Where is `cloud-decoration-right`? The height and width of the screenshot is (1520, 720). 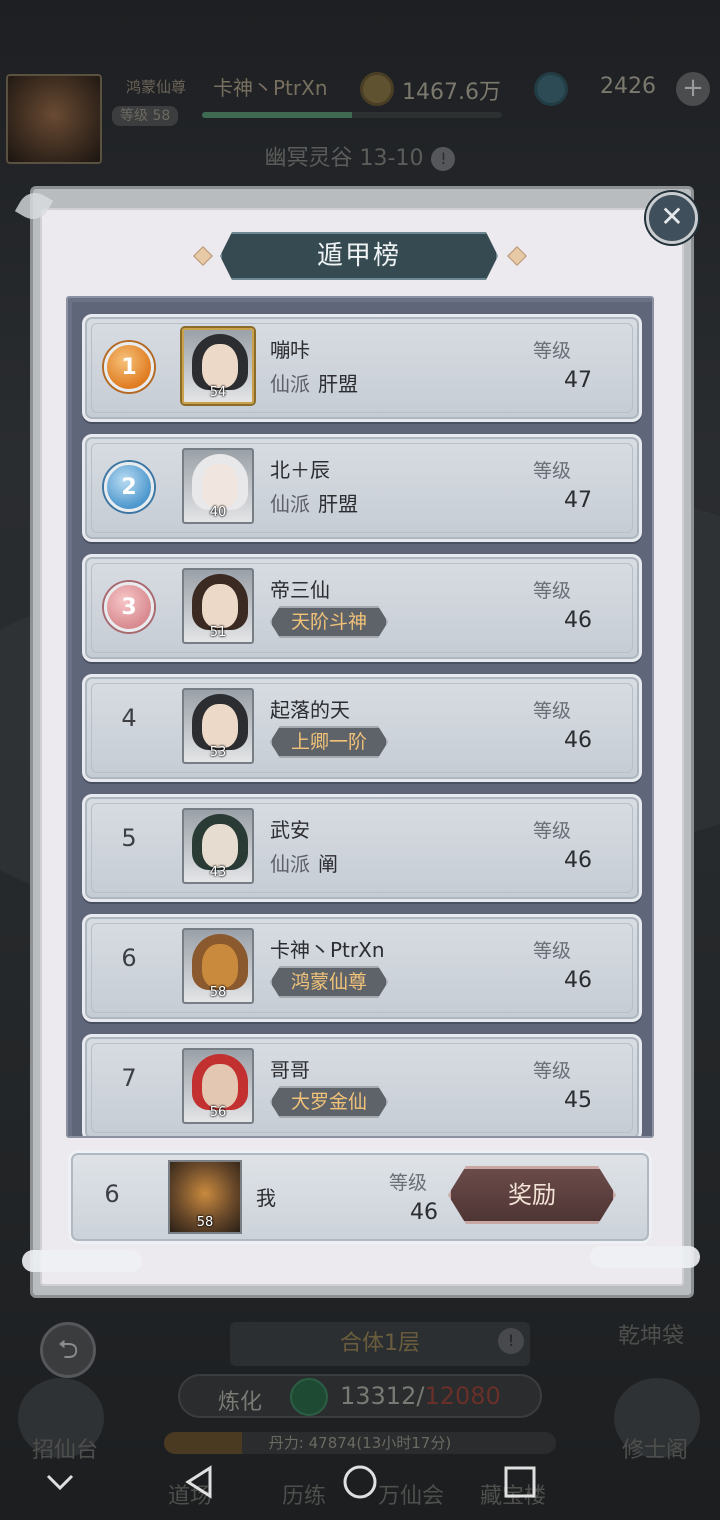
cloud-decoration-right is located at coordinates (645, 1257).